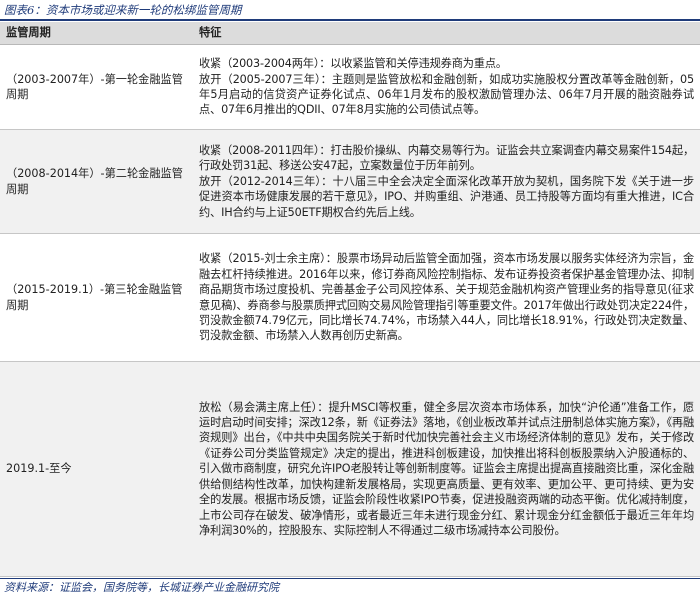  I want to click on table-header-row: 监管周期 特征, so click(350, 33).